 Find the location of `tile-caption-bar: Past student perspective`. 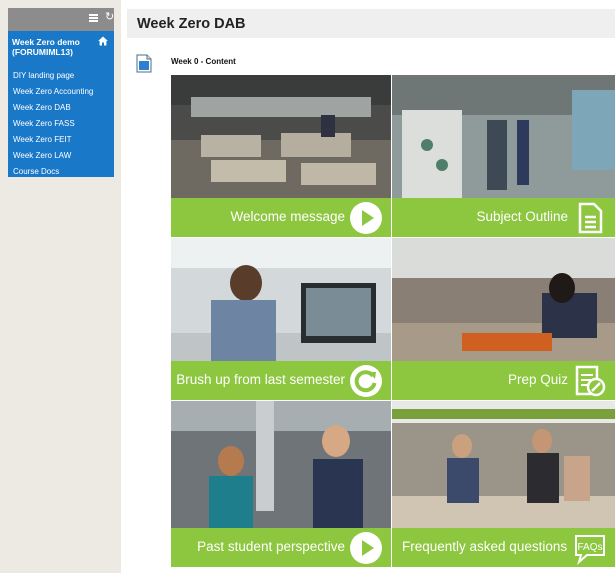

tile-caption-bar: Past student perspective is located at coordinates (281, 547).